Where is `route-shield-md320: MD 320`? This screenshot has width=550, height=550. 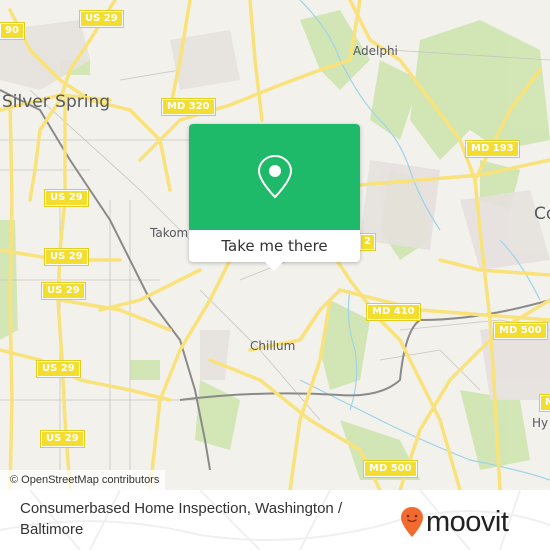
route-shield-md320: MD 320 is located at coordinates (188, 107).